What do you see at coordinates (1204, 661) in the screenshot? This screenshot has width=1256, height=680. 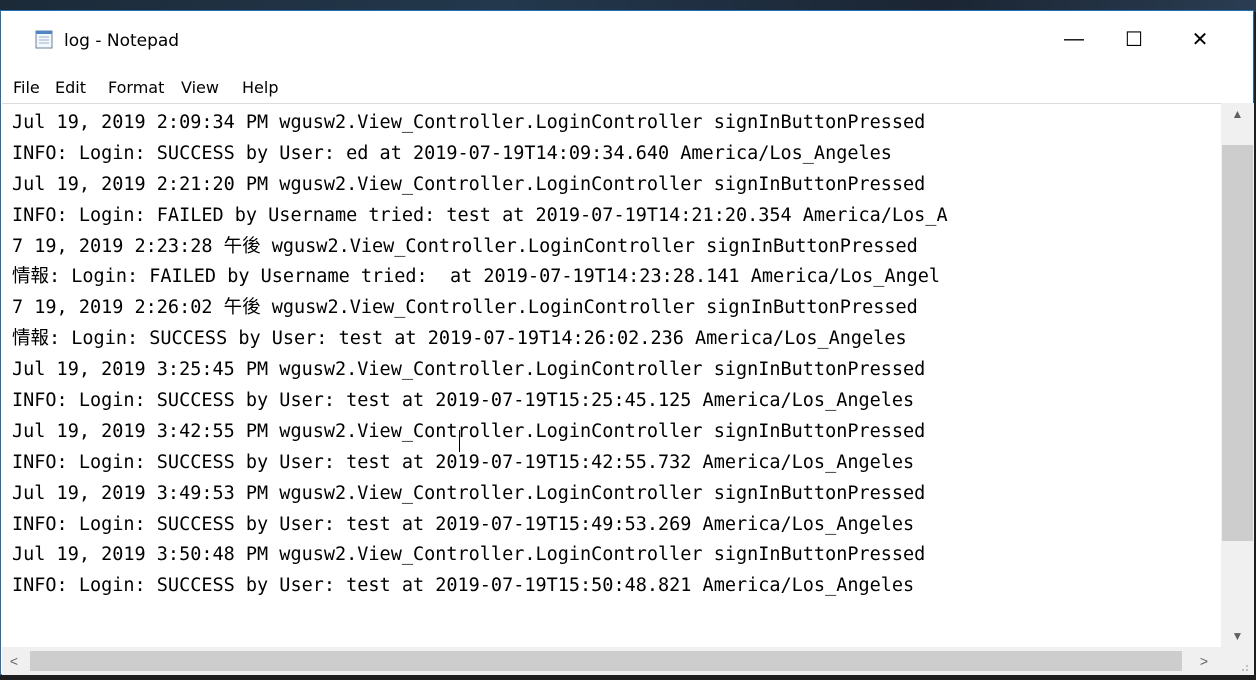 I see `scroll-right-arrow-icon: >` at bounding box center [1204, 661].